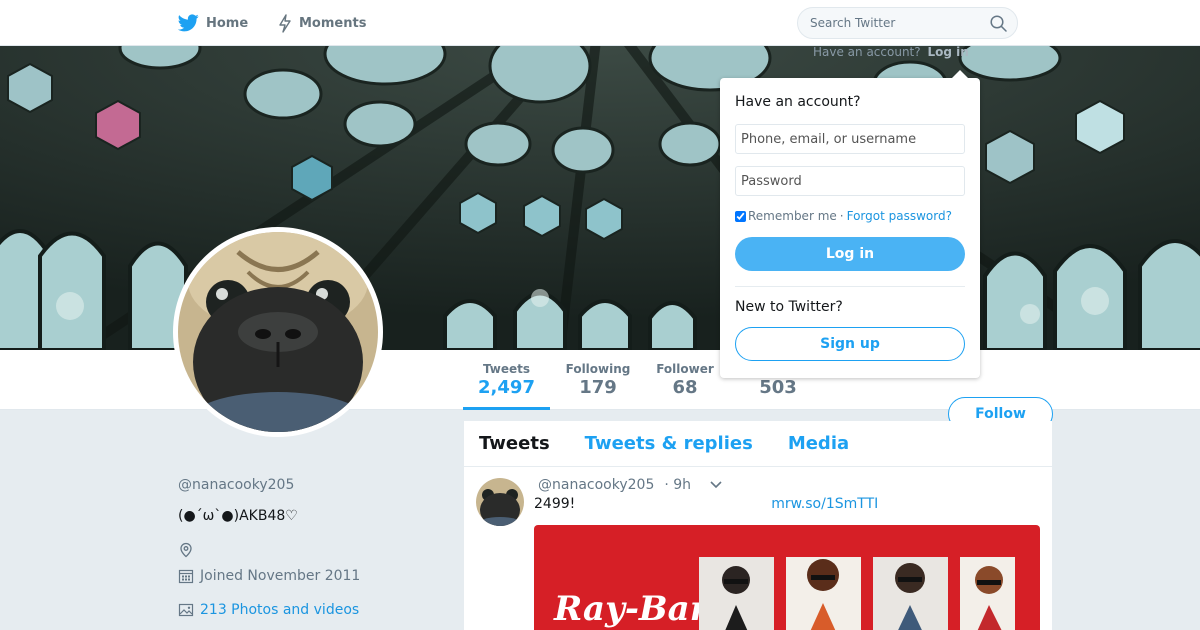 The height and width of the screenshot is (630, 1200). Describe the element at coordinates (685, 369) in the screenshot. I see `stat-followers-label: Follower` at that location.